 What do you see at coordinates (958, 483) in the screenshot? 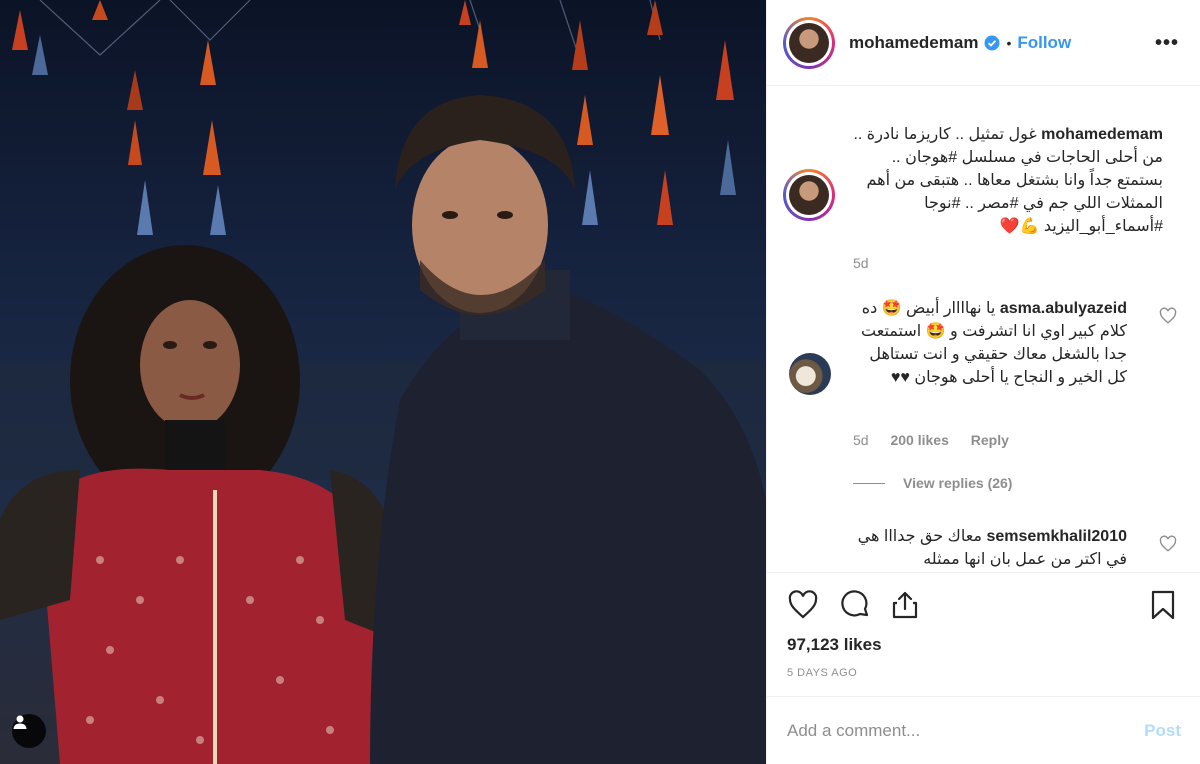
I see `view-replies-label: View replies (26)` at bounding box center [958, 483].